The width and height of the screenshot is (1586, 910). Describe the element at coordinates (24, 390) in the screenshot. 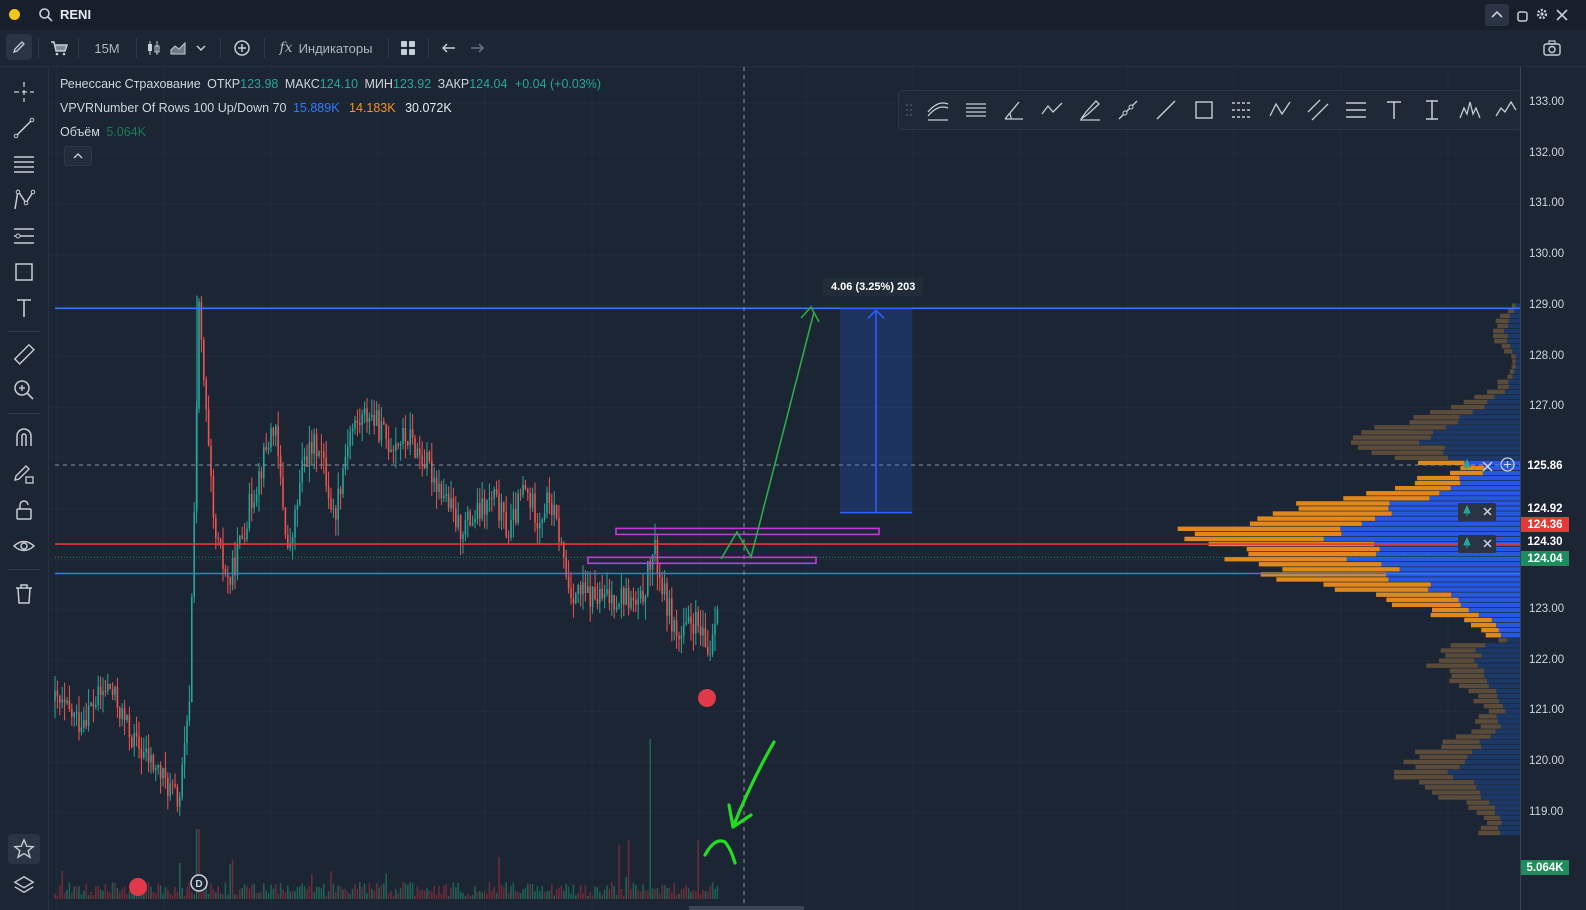

I see `zoom-in-icon` at that location.